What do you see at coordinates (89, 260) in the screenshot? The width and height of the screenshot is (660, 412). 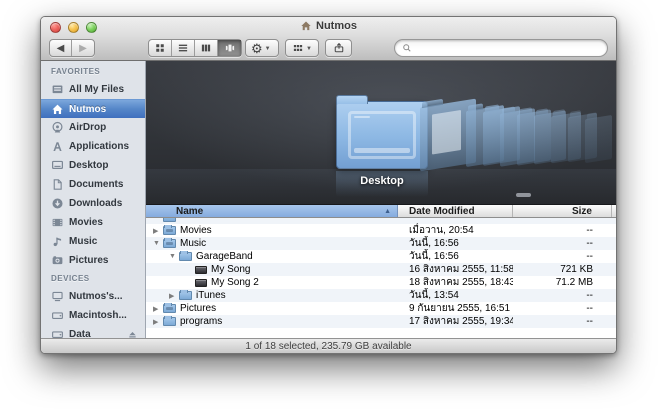 I see `sidebar-item-label: Pictures` at bounding box center [89, 260].